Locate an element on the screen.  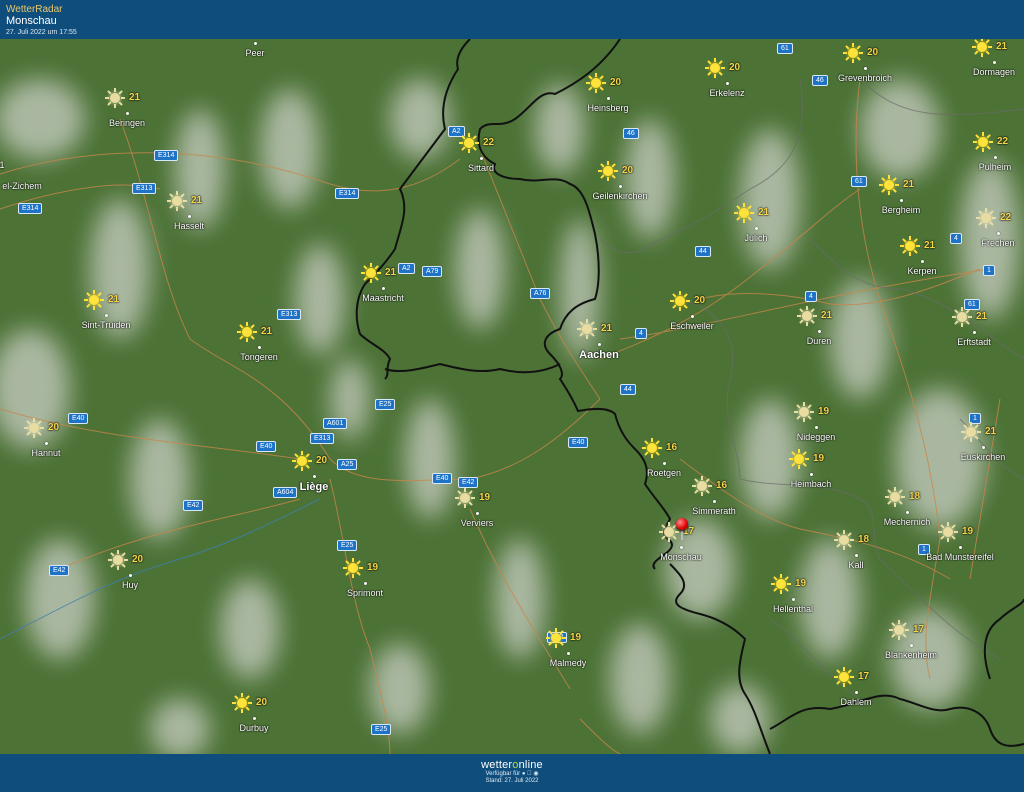
town-name: Aachen is located at coordinates (599, 355).